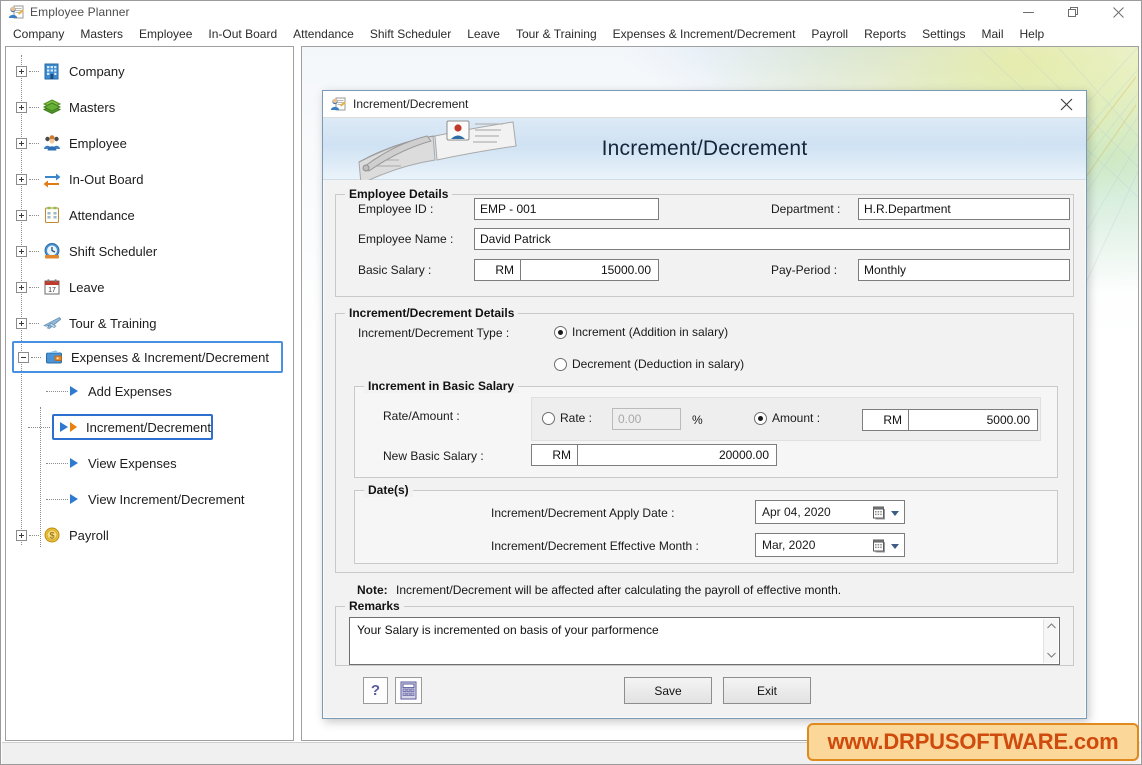 The width and height of the screenshot is (1142, 765). Describe the element at coordinates (548, 418) in the screenshot. I see `radio-rate` at that location.